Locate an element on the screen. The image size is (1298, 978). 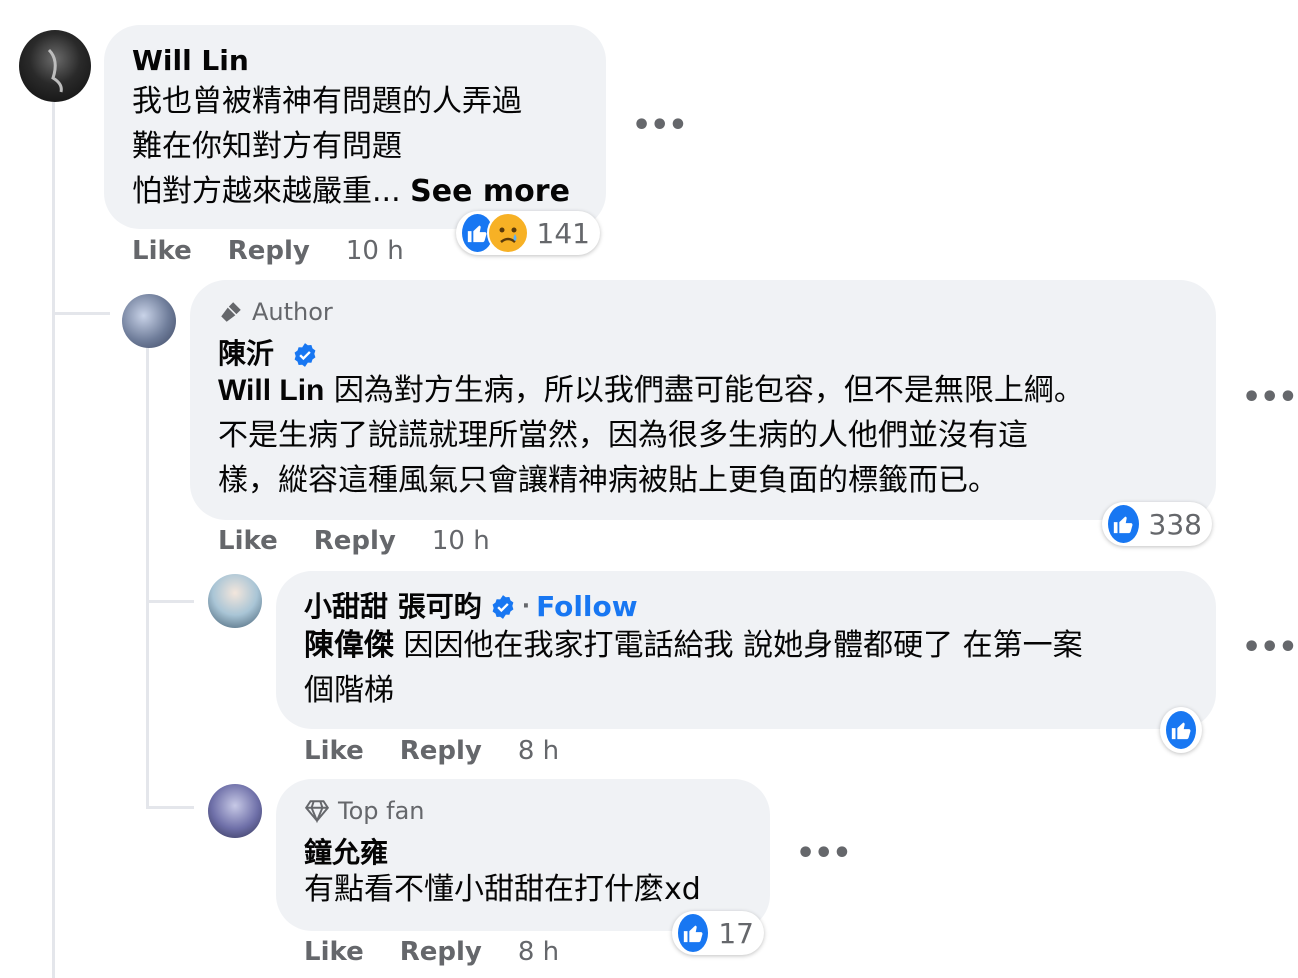
reaction-summary: 141 is located at coordinates (528, 233).